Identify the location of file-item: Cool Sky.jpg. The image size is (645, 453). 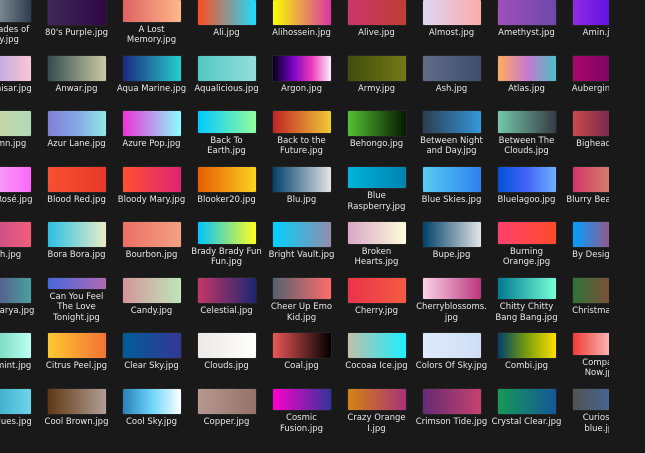
(151, 407).